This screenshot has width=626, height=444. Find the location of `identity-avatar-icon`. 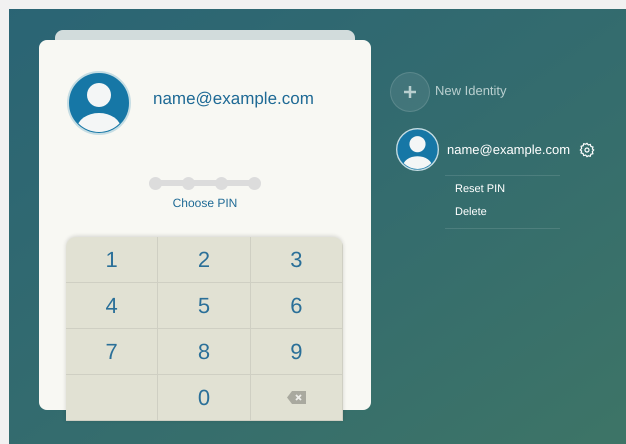

identity-avatar-icon is located at coordinates (417, 149).